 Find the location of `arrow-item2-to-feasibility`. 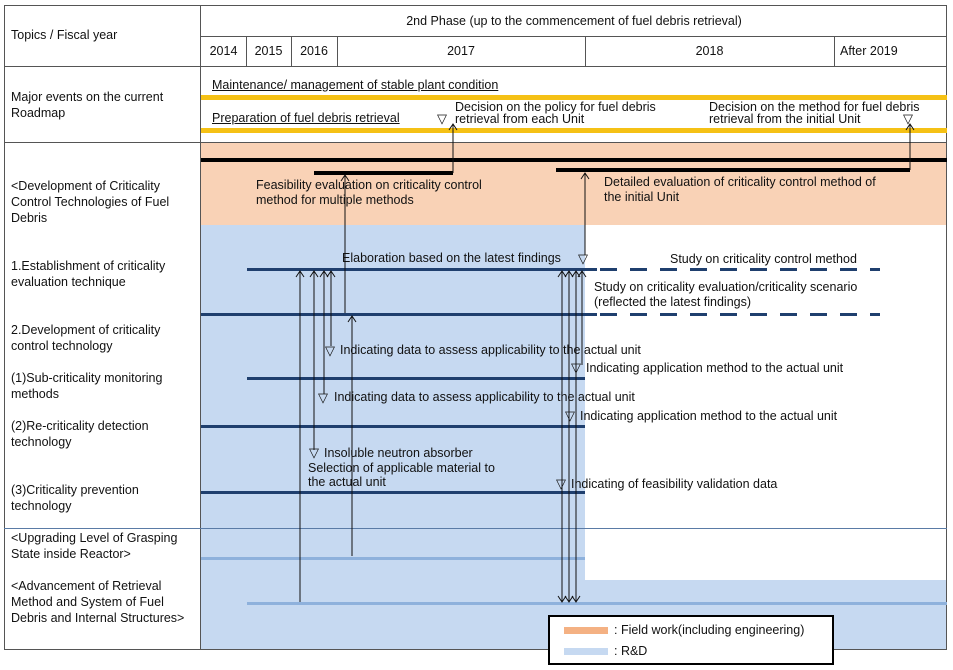

arrow-item2-to-feasibility is located at coordinates (345, 243).